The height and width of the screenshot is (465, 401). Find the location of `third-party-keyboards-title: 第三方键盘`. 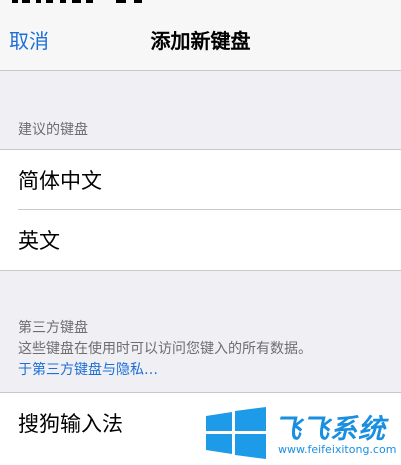

third-party-keyboards-title: 第三方键盘 is located at coordinates (53, 328).